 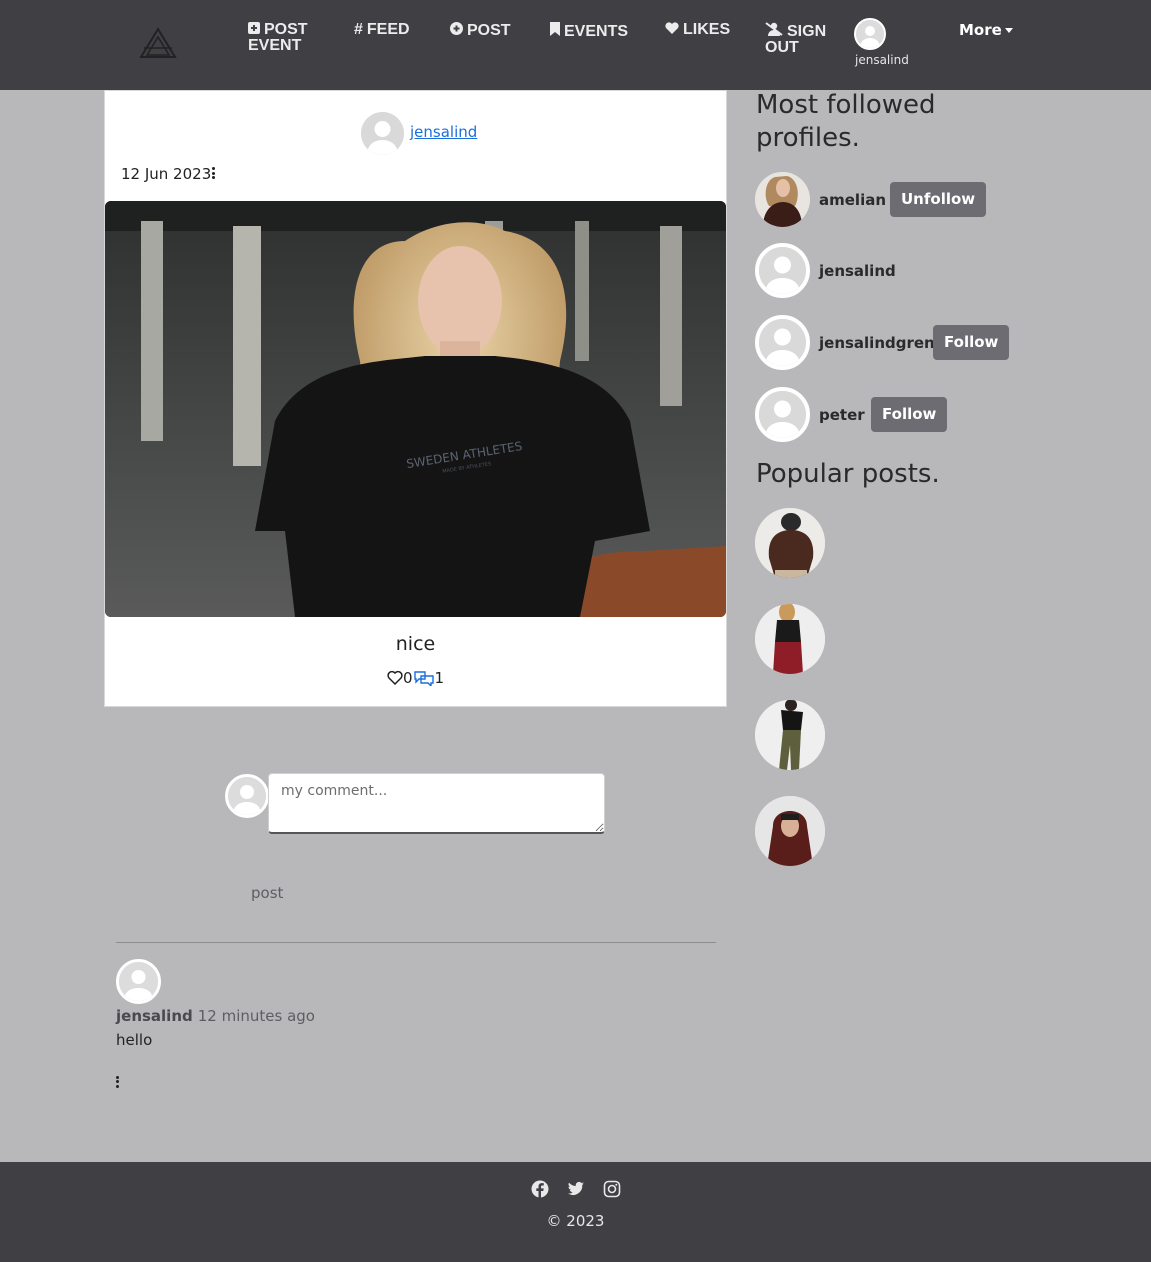 What do you see at coordinates (158, 43) in the screenshot?
I see `triangle-logo-icon` at bounding box center [158, 43].